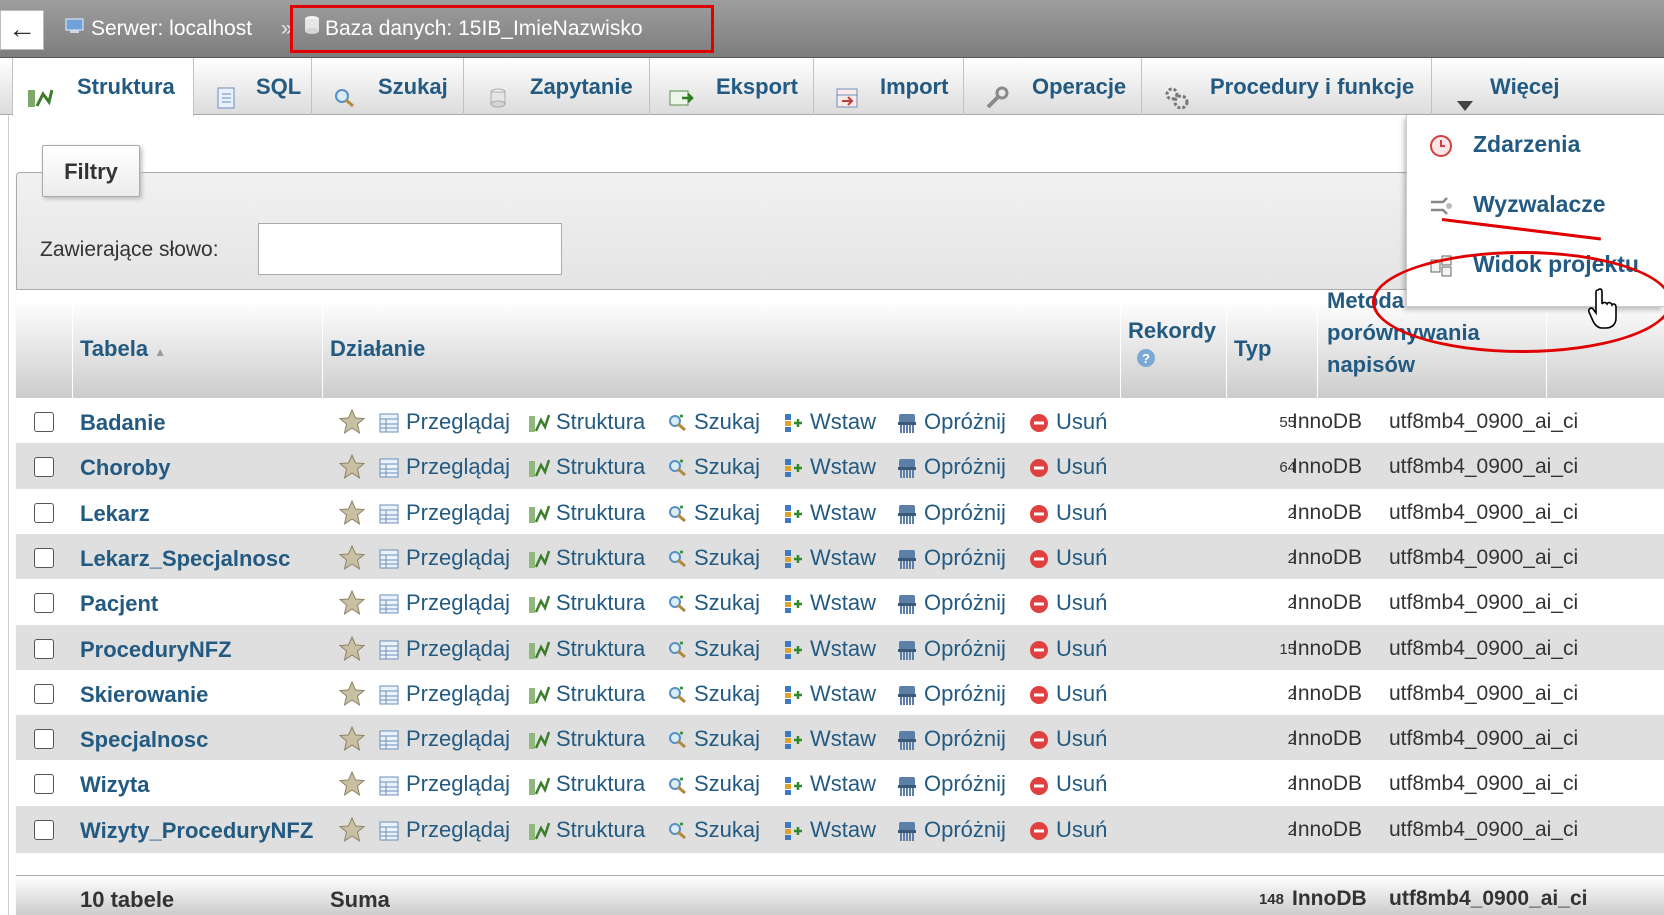 This screenshot has width=1664, height=915. What do you see at coordinates (473, 29) in the screenshot?
I see `breadcrumb-database: Baza danych: 15IB_ImieNazwisko` at bounding box center [473, 29].